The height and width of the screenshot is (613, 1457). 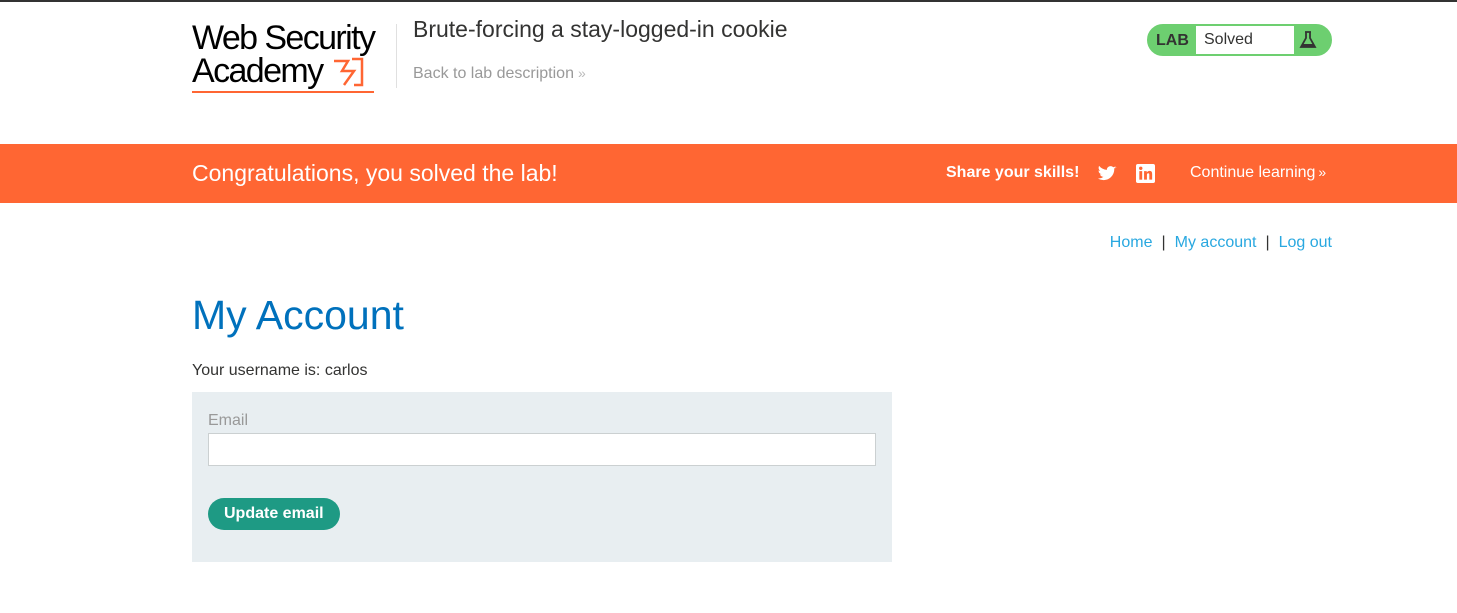 What do you see at coordinates (600, 29) in the screenshot?
I see `lab-title: Brute-forcing a stay-logged-in cookie` at bounding box center [600, 29].